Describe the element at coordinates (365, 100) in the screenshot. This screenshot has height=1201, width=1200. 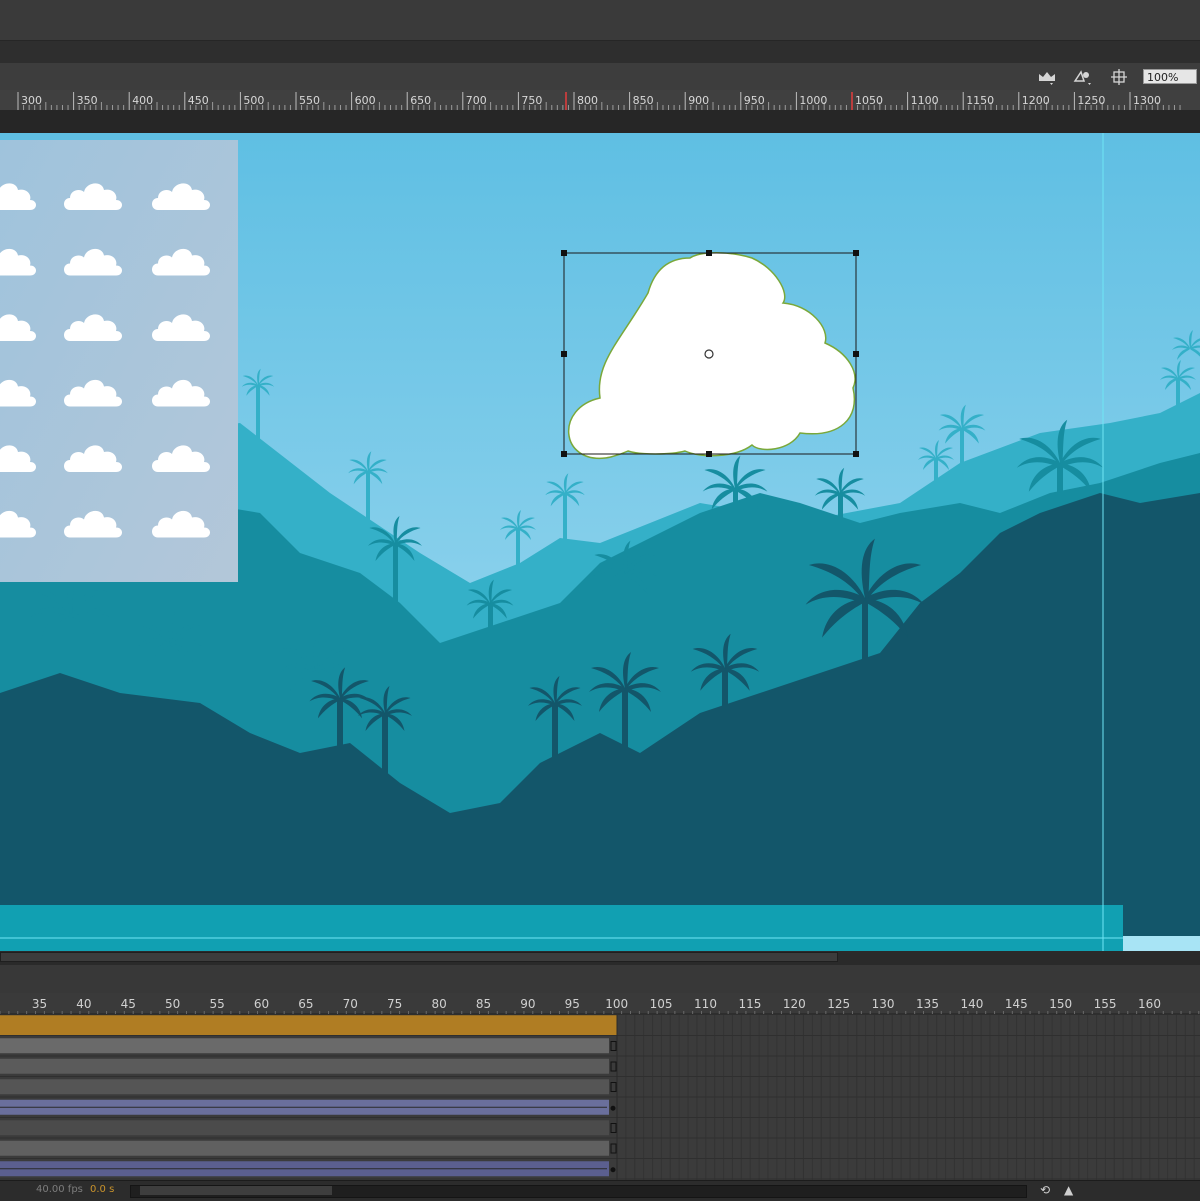
I see `ruler-label: 600` at that location.